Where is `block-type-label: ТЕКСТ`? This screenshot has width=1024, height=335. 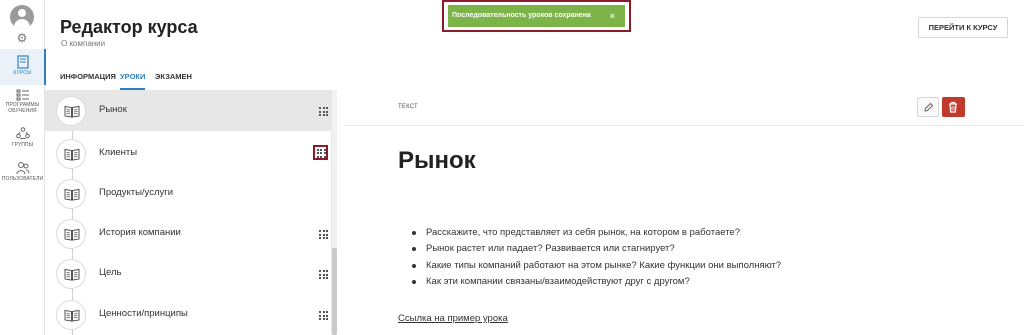 block-type-label: ТЕКСТ is located at coordinates (408, 107).